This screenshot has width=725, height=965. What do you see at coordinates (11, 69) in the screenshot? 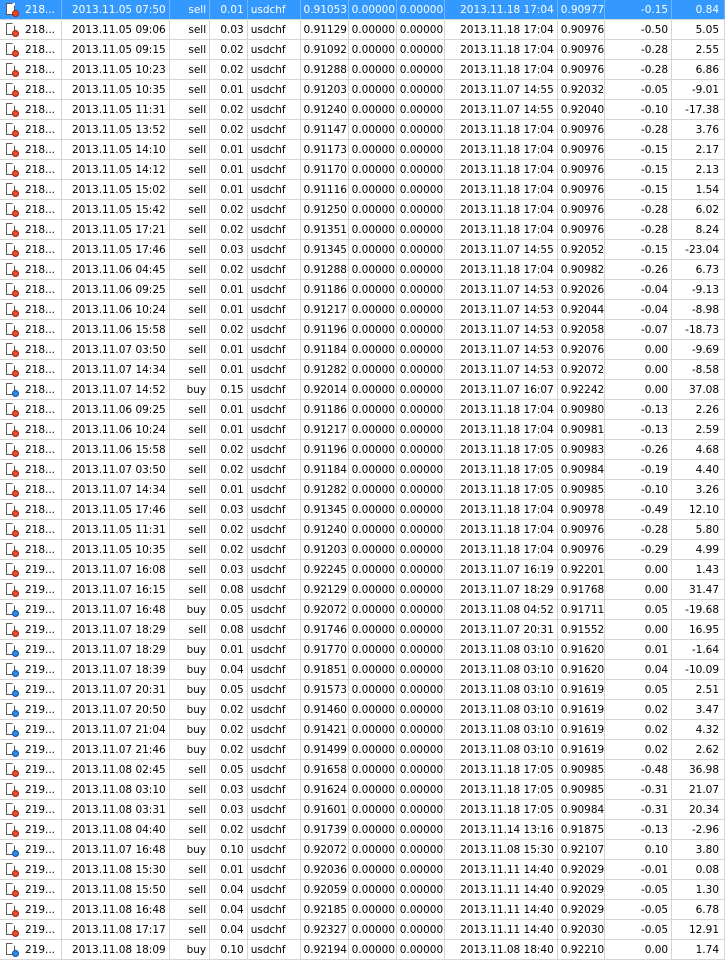
I see `sell-order-icon` at bounding box center [11, 69].